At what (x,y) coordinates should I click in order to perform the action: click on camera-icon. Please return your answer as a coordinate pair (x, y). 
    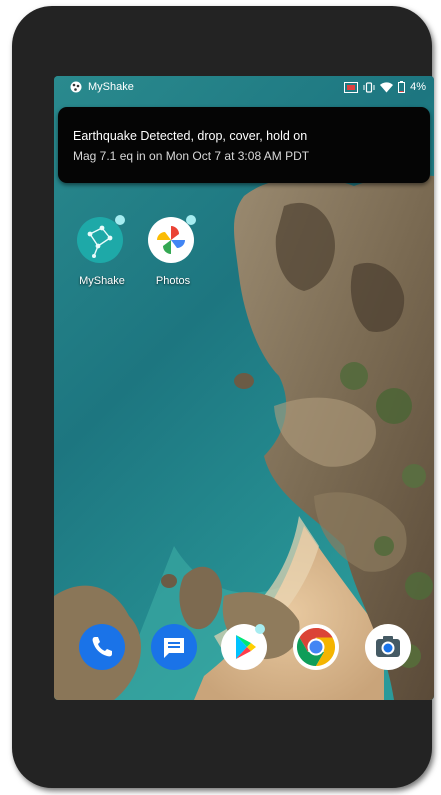
    Looking at the image, I should click on (388, 647).